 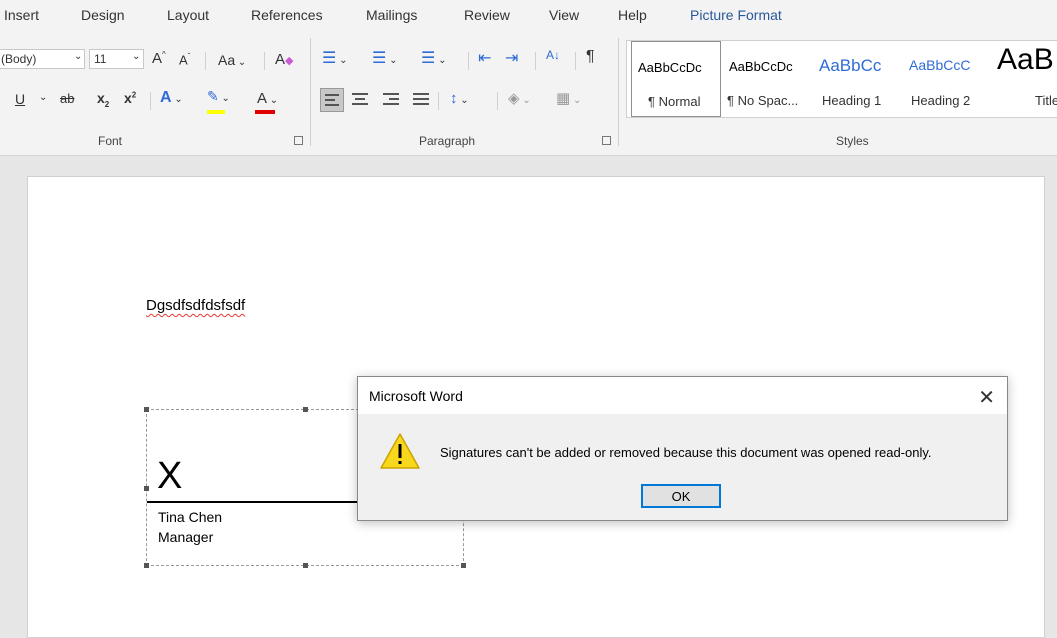 I want to click on underline-icon: U, so click(x=20, y=99).